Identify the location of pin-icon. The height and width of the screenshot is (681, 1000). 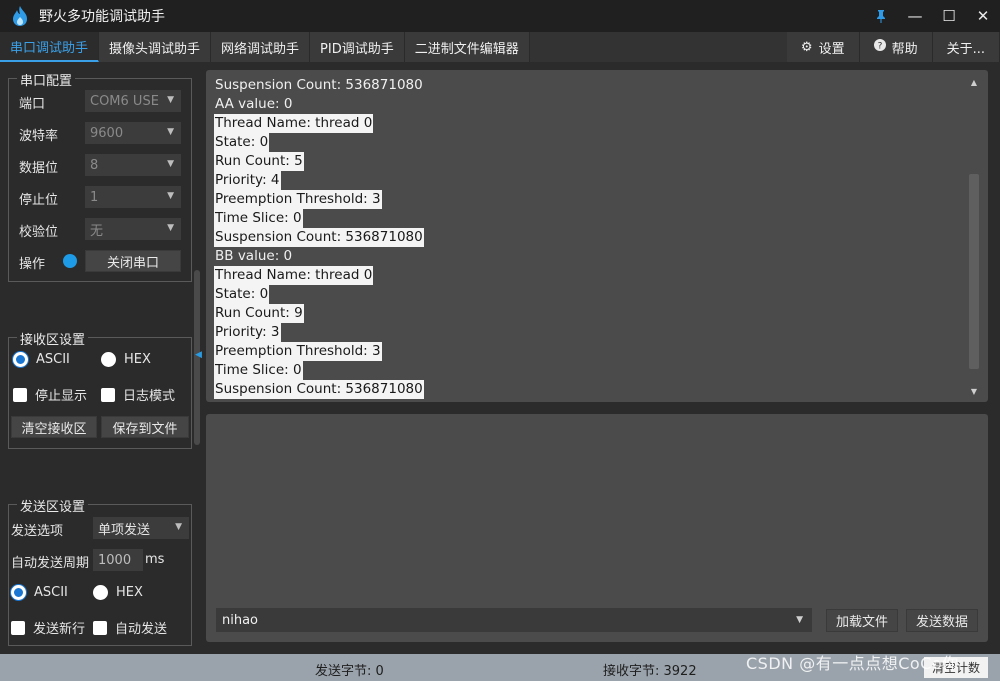
(881, 16).